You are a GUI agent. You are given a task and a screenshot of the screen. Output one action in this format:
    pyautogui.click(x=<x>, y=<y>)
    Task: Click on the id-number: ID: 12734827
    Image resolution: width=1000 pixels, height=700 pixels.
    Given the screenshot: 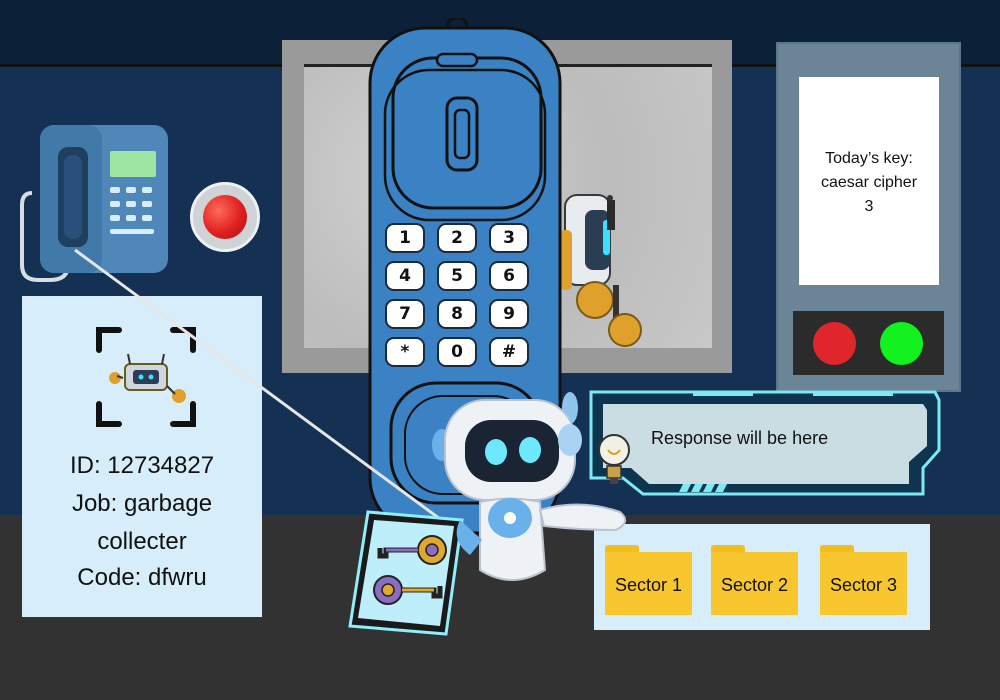 What is the action you would take?
    pyautogui.click(x=142, y=465)
    